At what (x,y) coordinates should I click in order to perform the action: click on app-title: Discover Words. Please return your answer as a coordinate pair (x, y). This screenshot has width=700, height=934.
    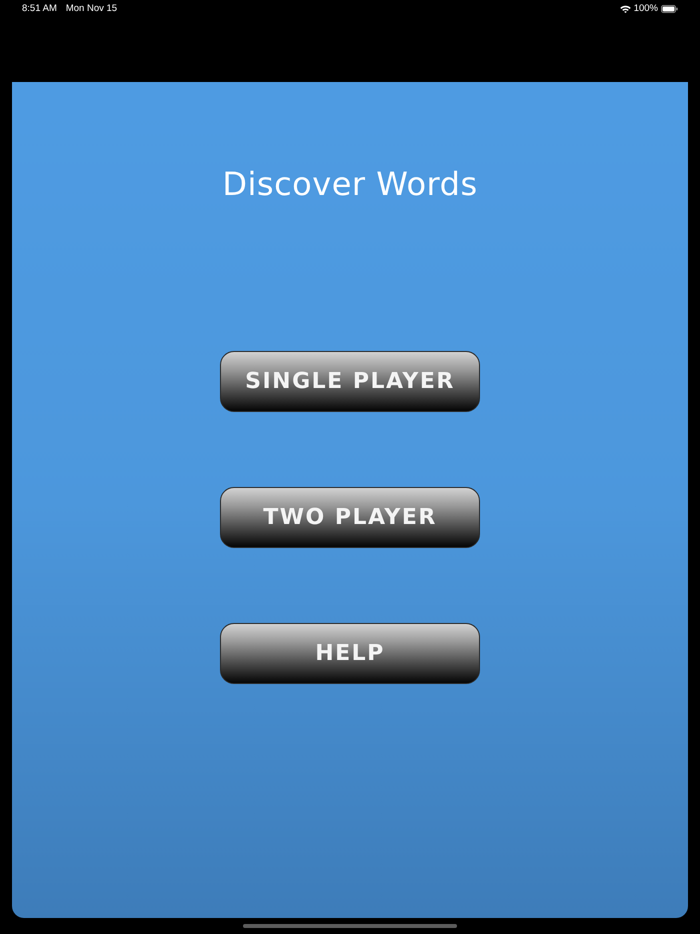
    Looking at the image, I should click on (350, 184).